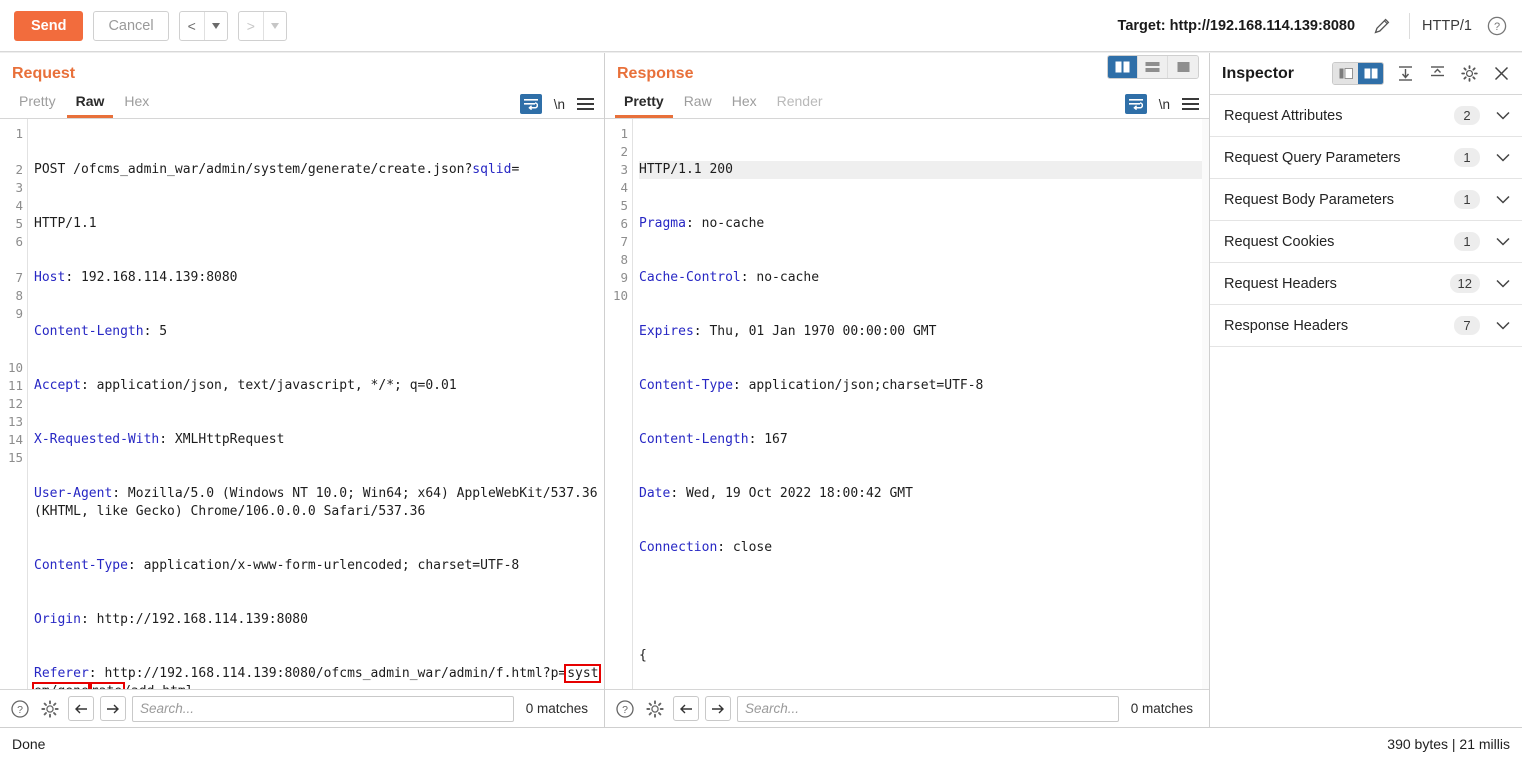 This screenshot has width=1522, height=759. I want to click on tab-request-raw: Raw, so click(90, 104).